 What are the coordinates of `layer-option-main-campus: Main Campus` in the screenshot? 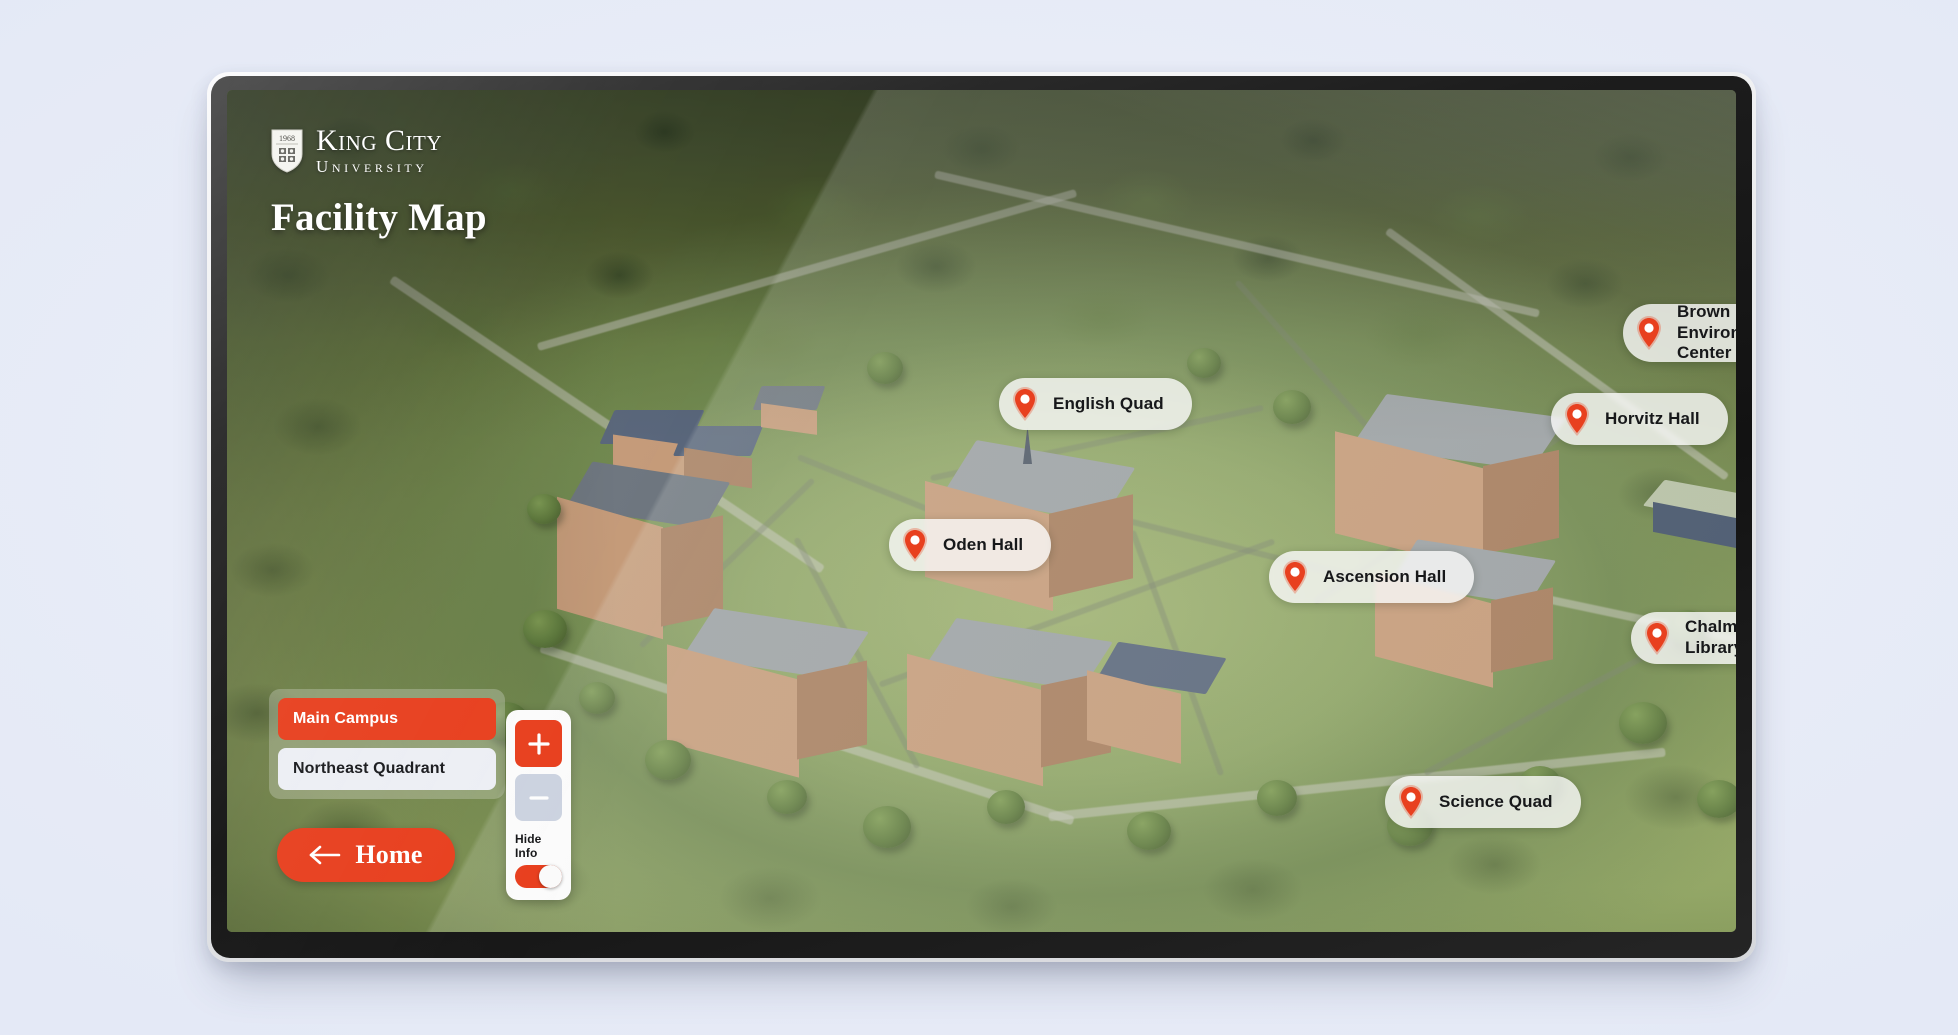 It's located at (387, 719).